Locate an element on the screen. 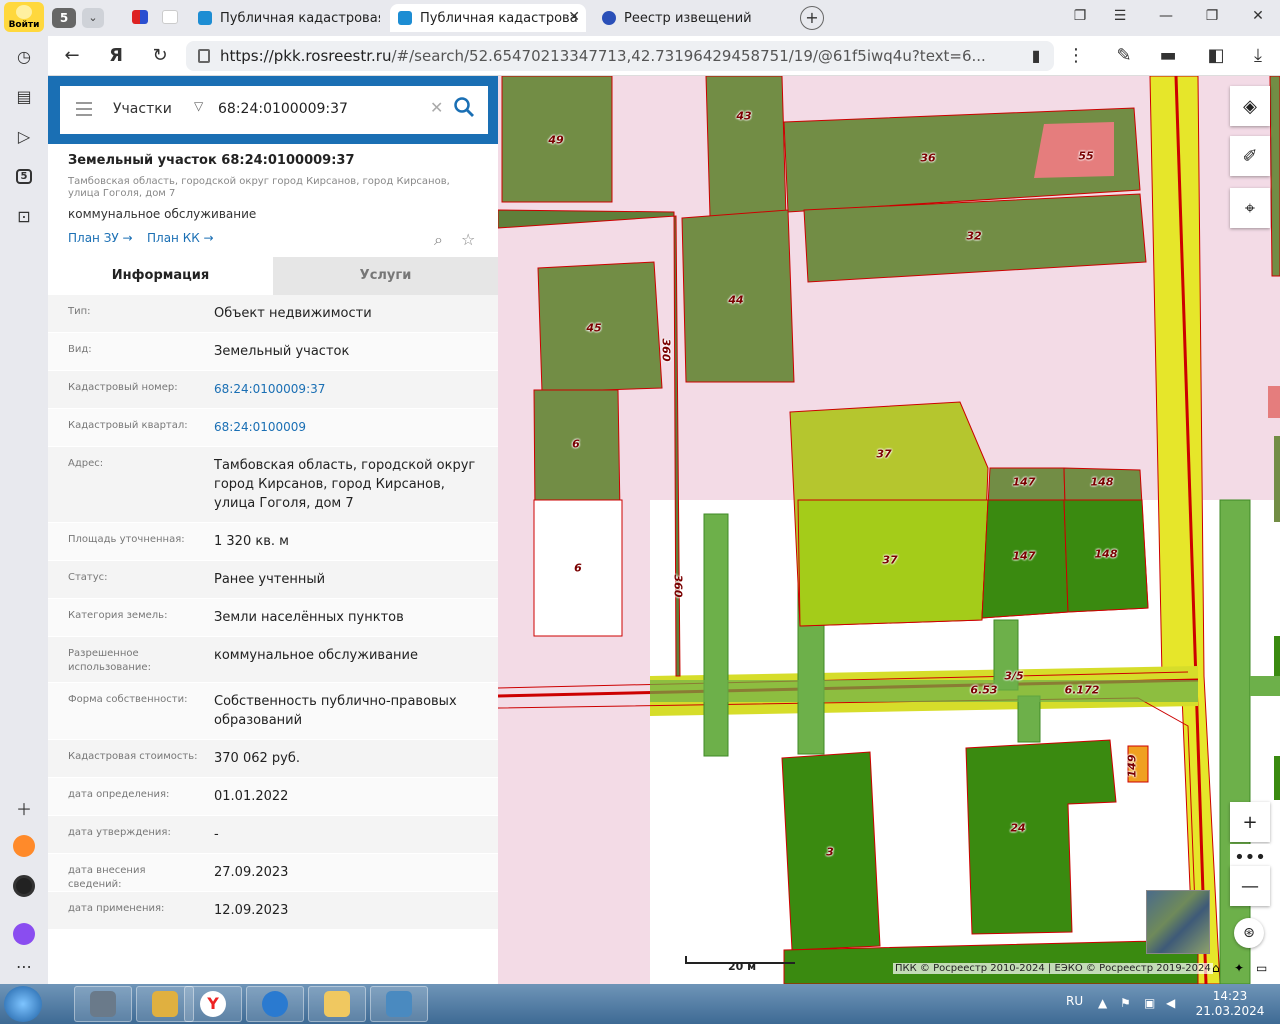  plan-zu-link: План ЗУ → is located at coordinates (100, 238).